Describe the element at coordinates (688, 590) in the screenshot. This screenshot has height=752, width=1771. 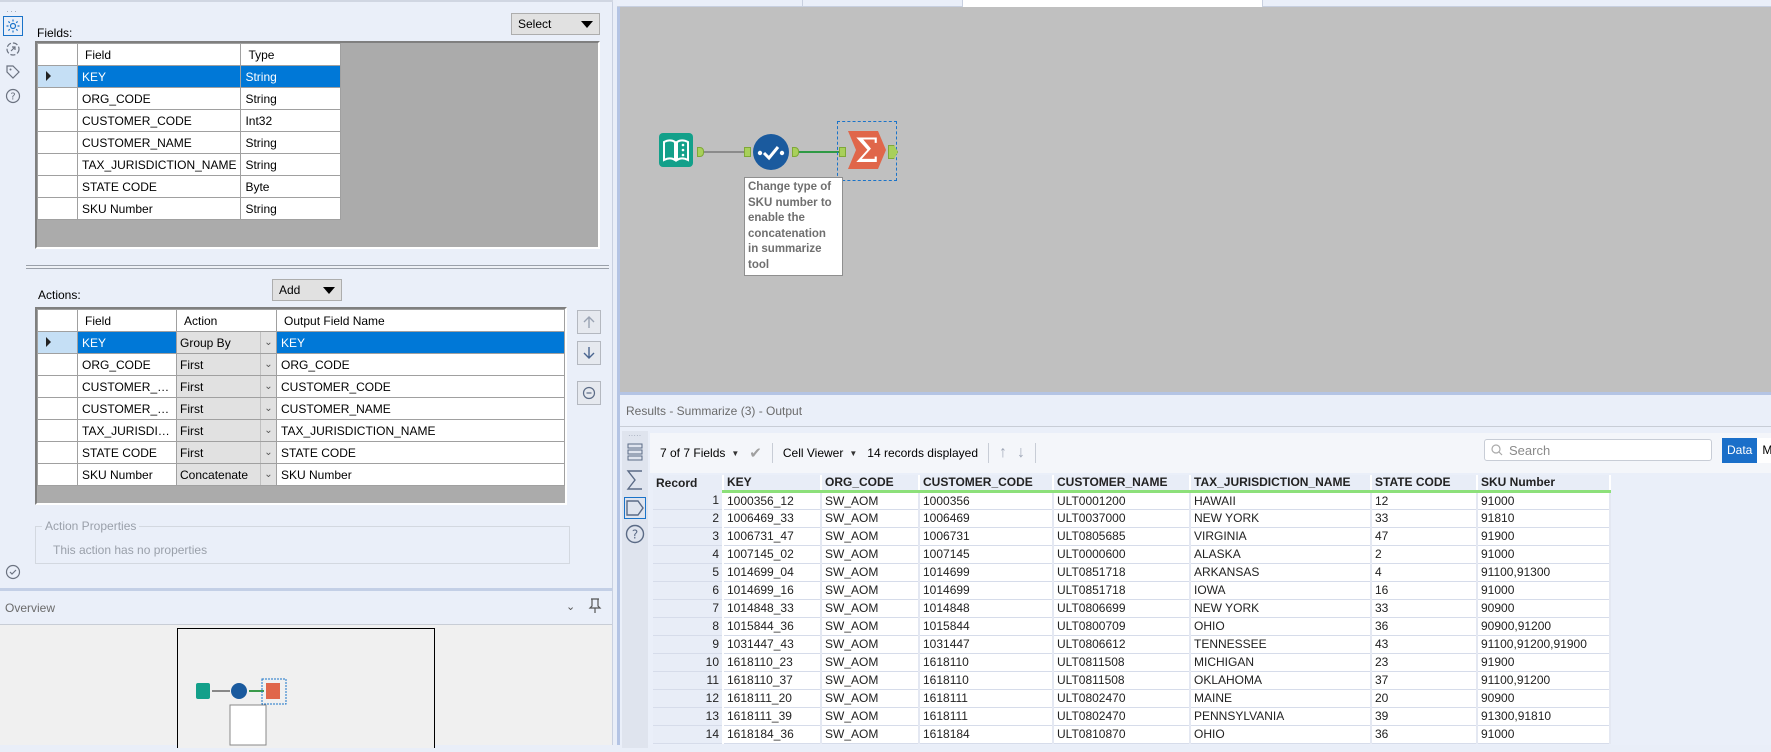
I see `record-number-cell: 6` at that location.